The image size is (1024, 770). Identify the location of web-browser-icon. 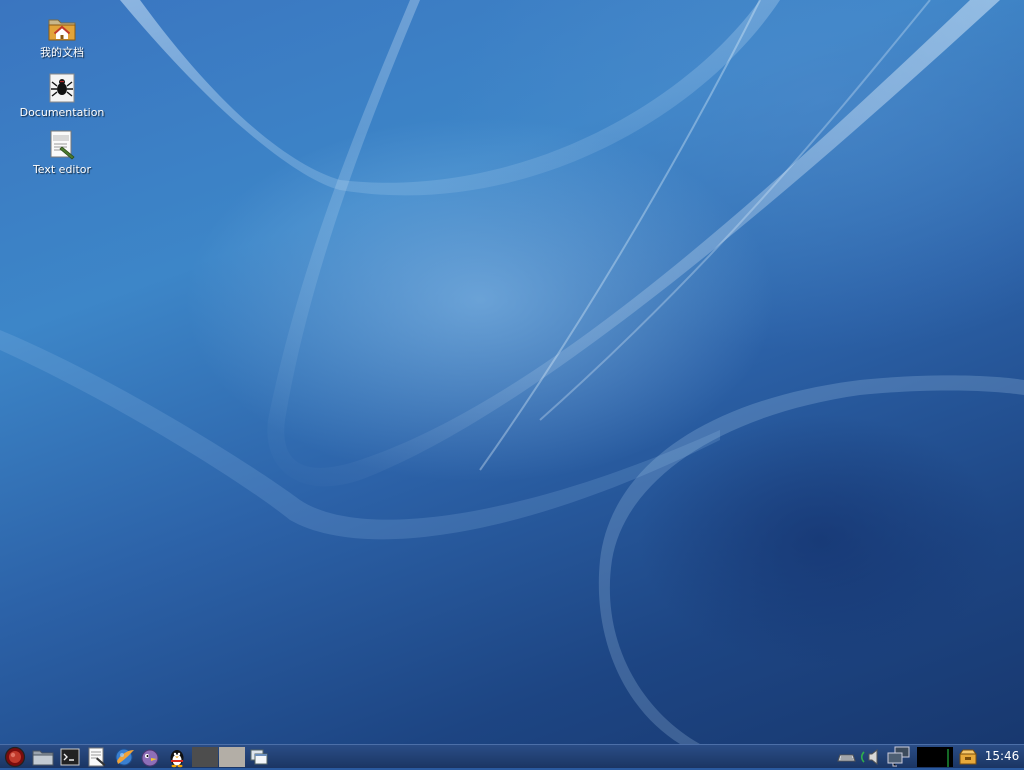
(124, 757).